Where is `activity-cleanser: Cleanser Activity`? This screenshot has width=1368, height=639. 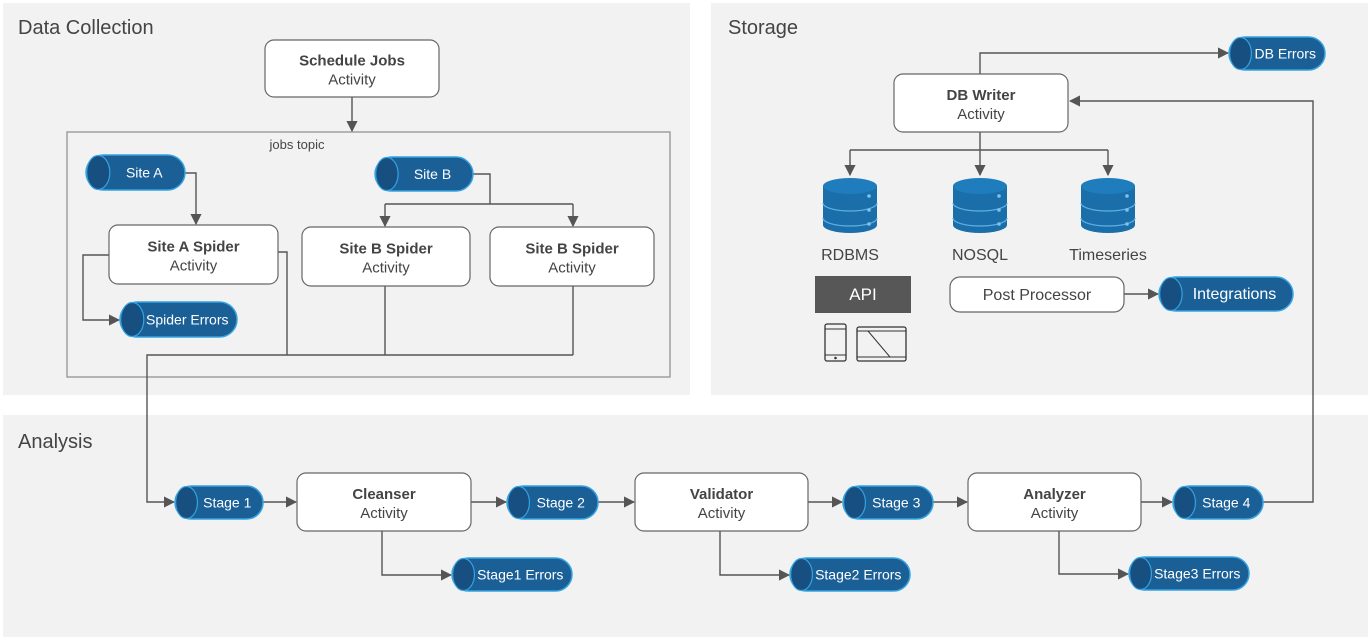
activity-cleanser: Cleanser Activity is located at coordinates (384, 502).